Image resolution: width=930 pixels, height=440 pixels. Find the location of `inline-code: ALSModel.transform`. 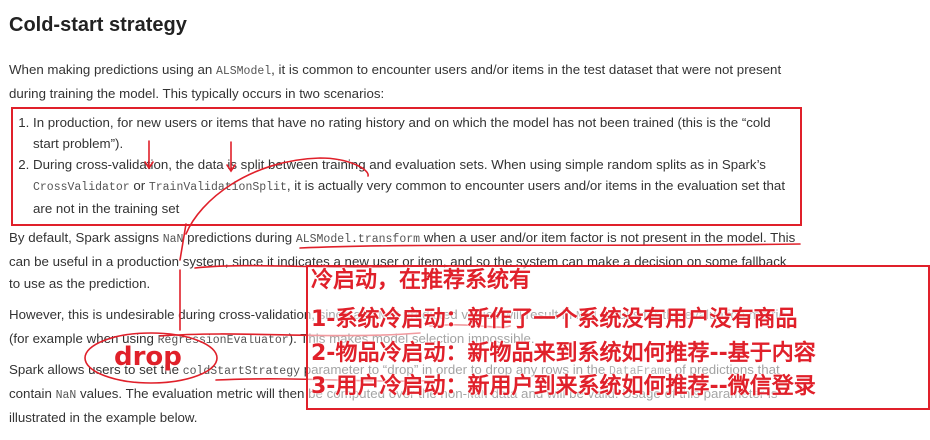

inline-code: ALSModel.transform is located at coordinates (358, 239).